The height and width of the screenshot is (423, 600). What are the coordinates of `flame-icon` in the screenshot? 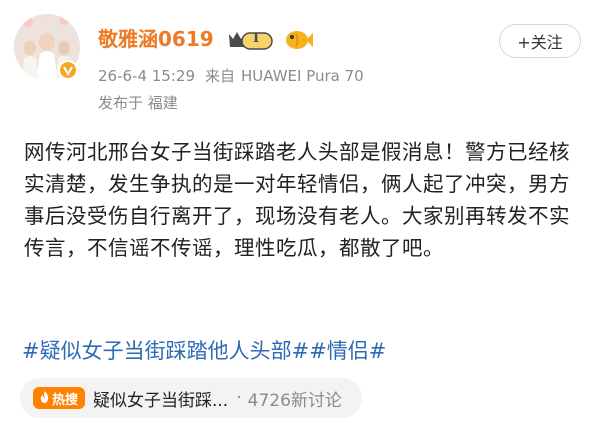 It's located at (45, 398).